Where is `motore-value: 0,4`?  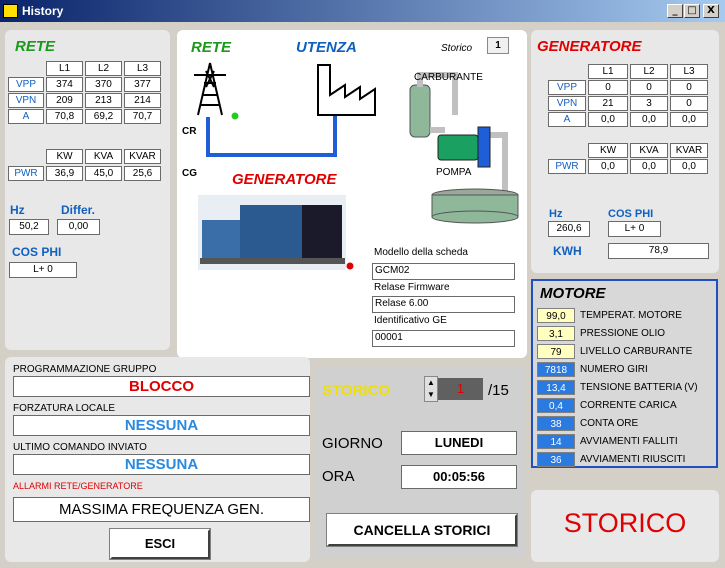 motore-value: 0,4 is located at coordinates (556, 405).